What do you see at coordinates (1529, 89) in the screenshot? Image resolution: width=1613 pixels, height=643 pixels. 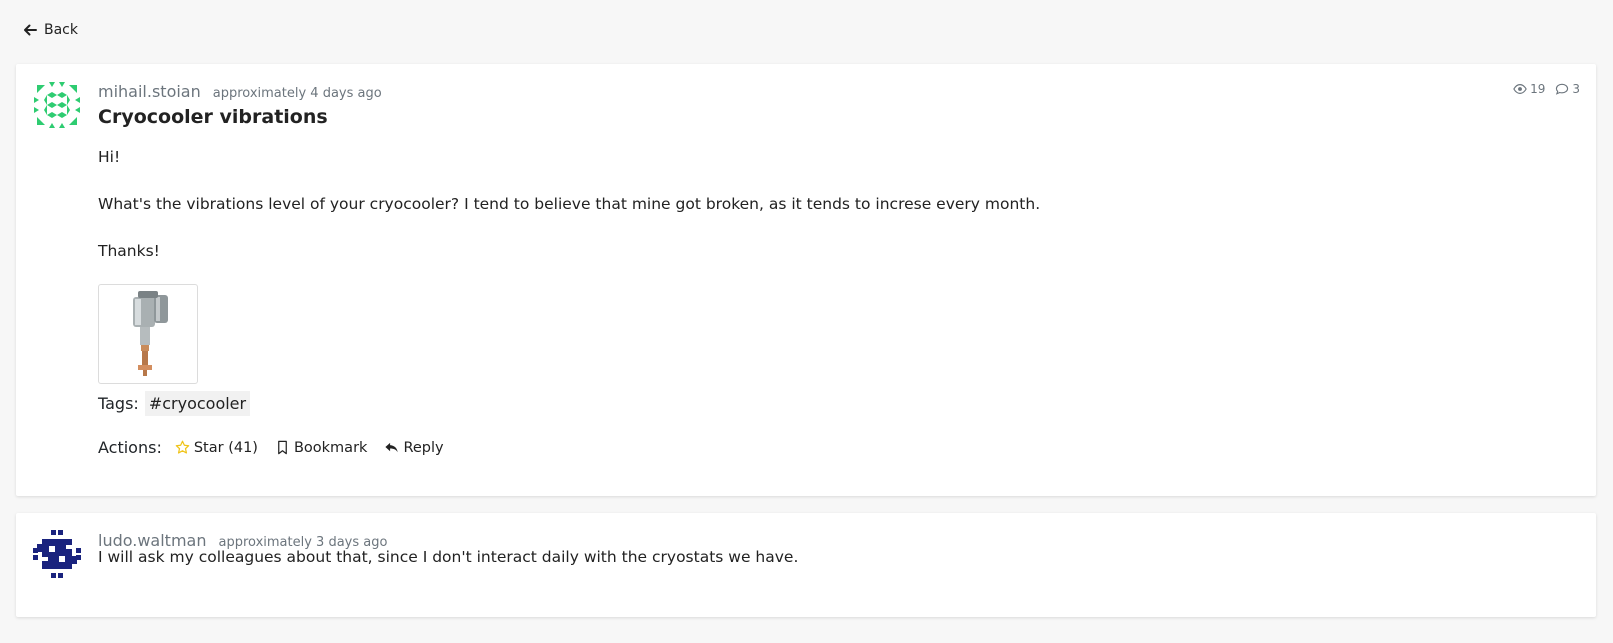 I see `views-count: 19` at bounding box center [1529, 89].